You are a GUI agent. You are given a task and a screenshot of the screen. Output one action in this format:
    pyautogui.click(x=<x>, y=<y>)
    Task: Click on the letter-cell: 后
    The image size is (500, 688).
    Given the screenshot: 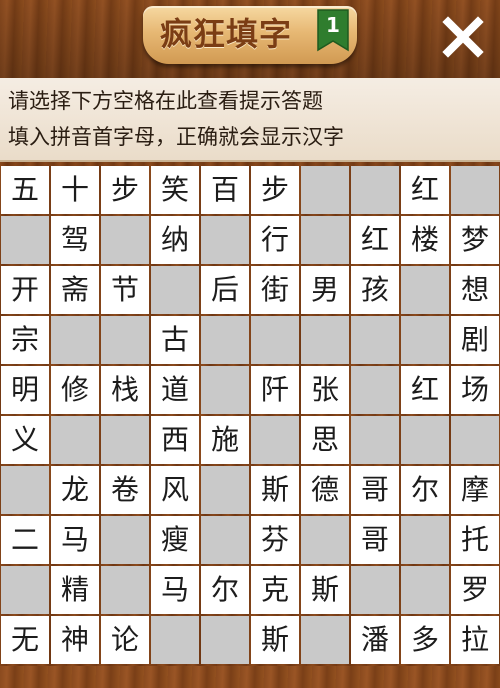 What is the action you would take?
    pyautogui.click(x=225, y=290)
    